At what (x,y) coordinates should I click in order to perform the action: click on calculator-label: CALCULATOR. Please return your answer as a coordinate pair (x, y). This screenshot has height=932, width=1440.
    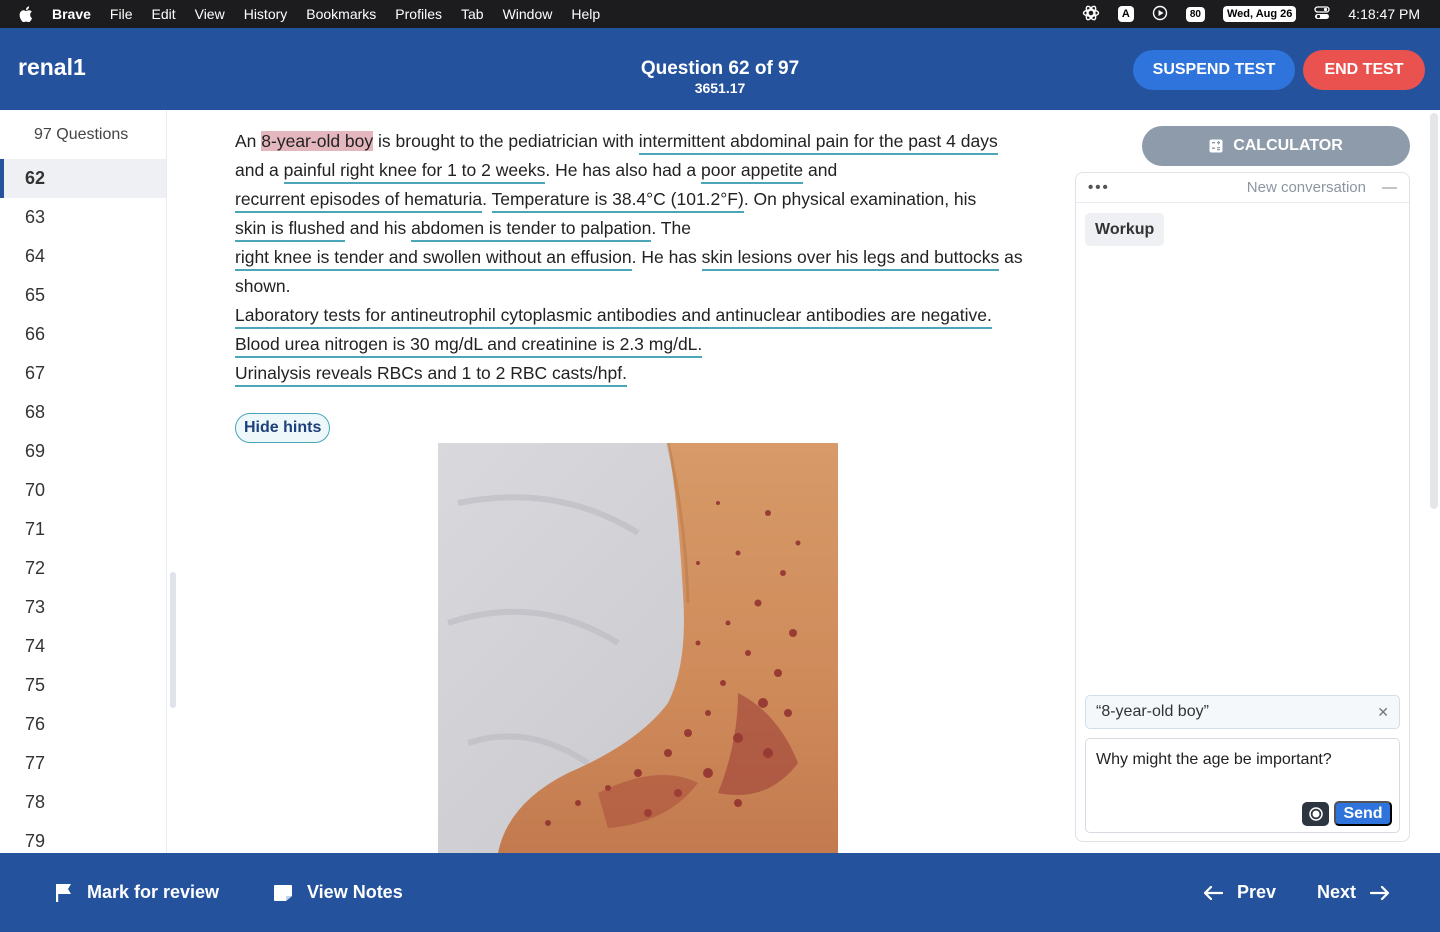
    Looking at the image, I should click on (1288, 145).